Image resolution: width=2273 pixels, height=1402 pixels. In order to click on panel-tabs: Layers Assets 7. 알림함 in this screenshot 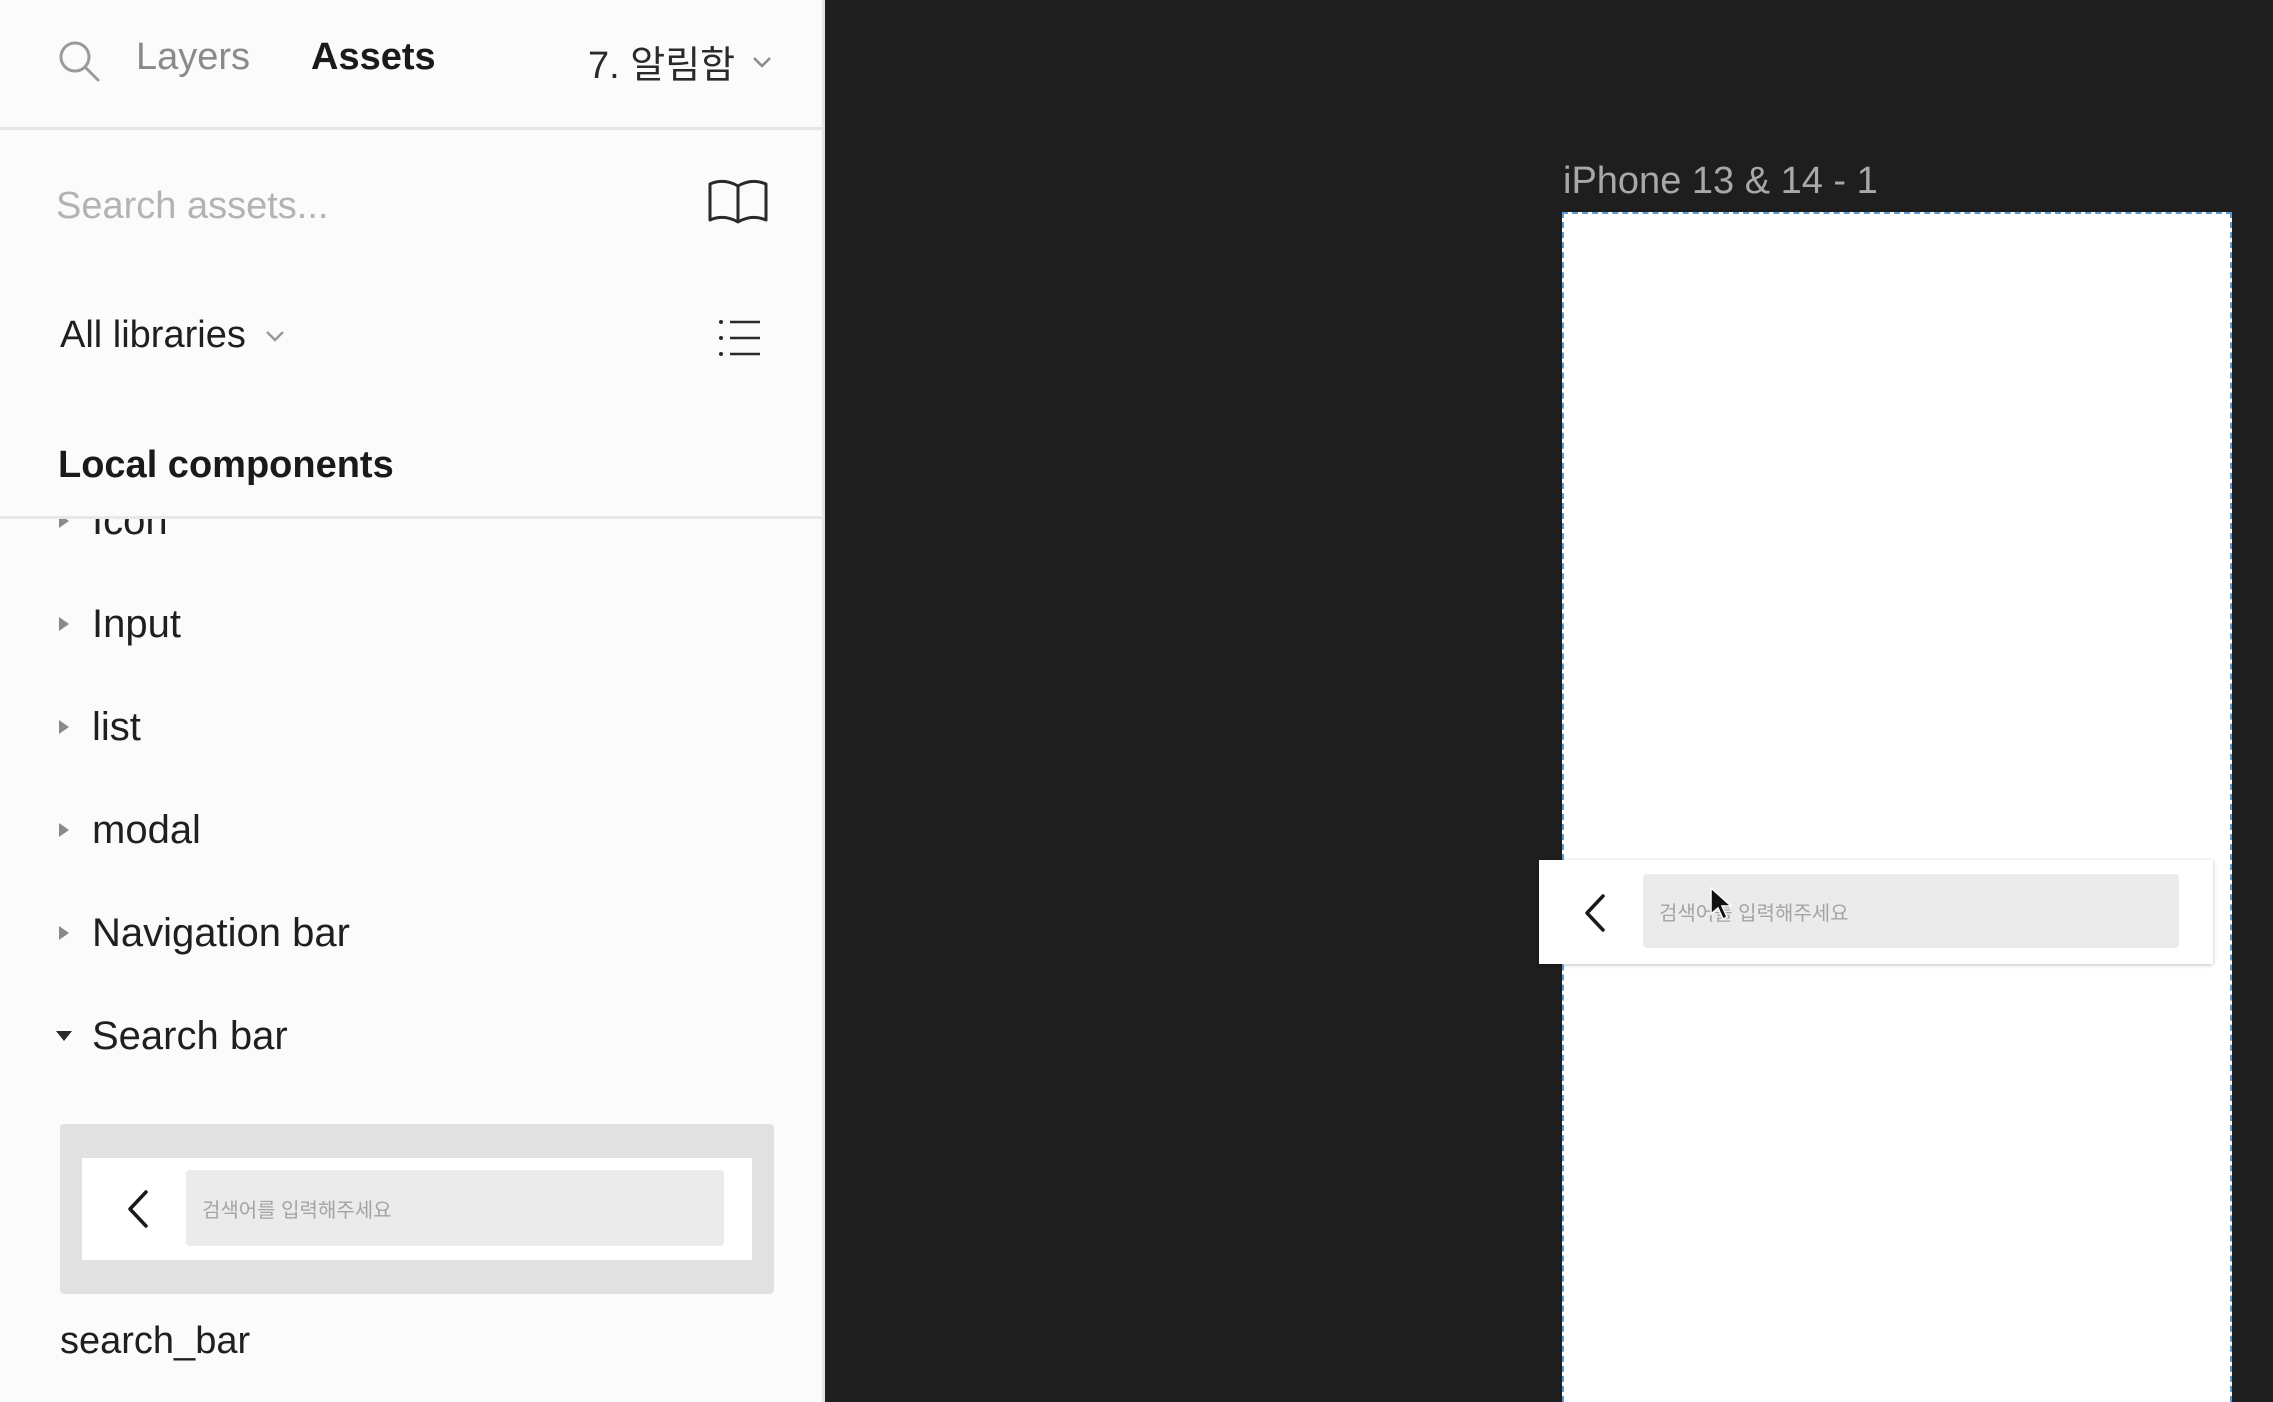, I will do `click(411, 65)`.